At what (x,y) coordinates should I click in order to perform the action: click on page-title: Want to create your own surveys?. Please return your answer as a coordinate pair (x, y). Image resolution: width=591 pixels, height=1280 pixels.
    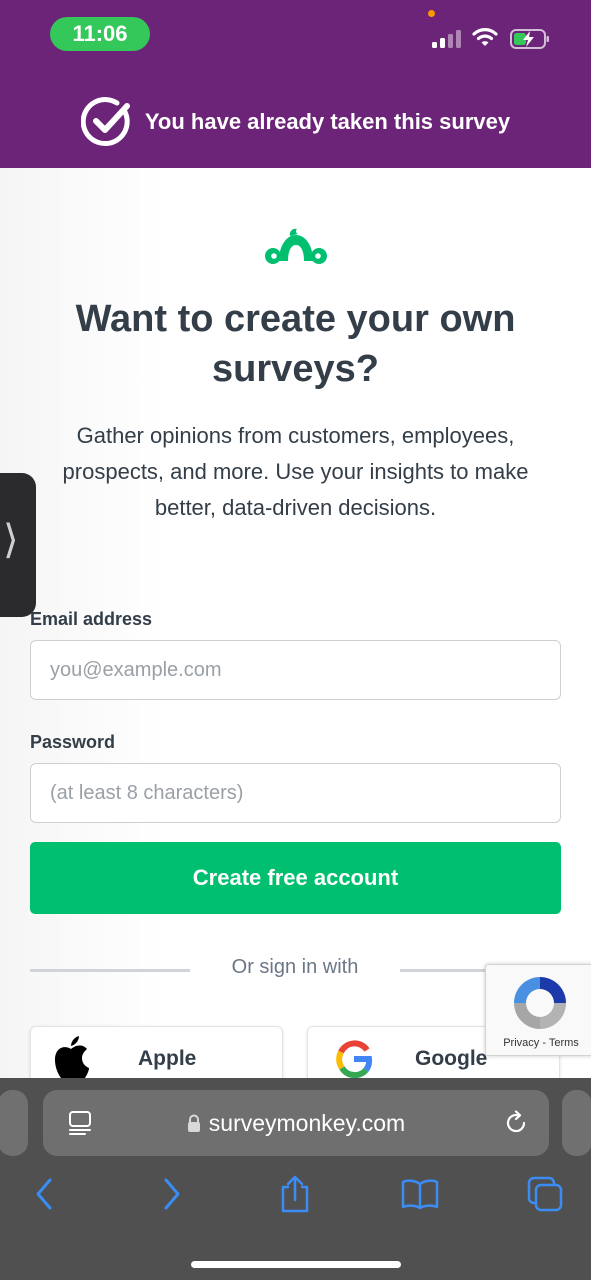
    Looking at the image, I should click on (295, 344).